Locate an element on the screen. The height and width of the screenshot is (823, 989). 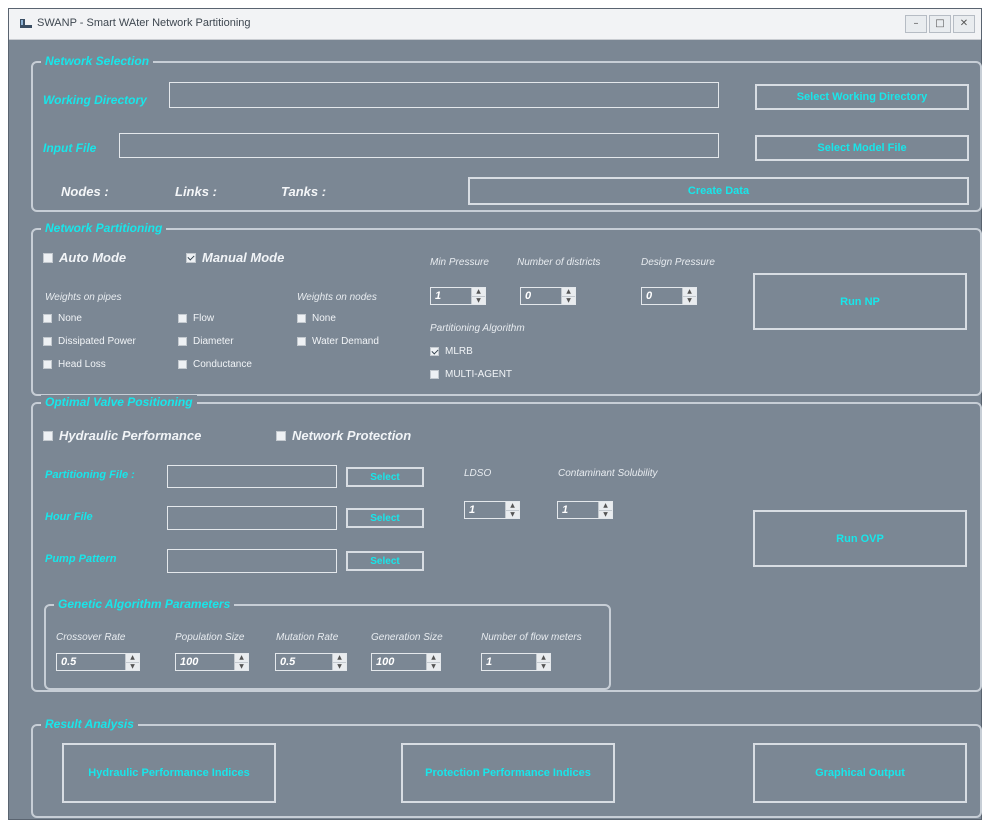
contaminant-solubility-spinner: 1 ▲ ▼ is located at coordinates (585, 510).